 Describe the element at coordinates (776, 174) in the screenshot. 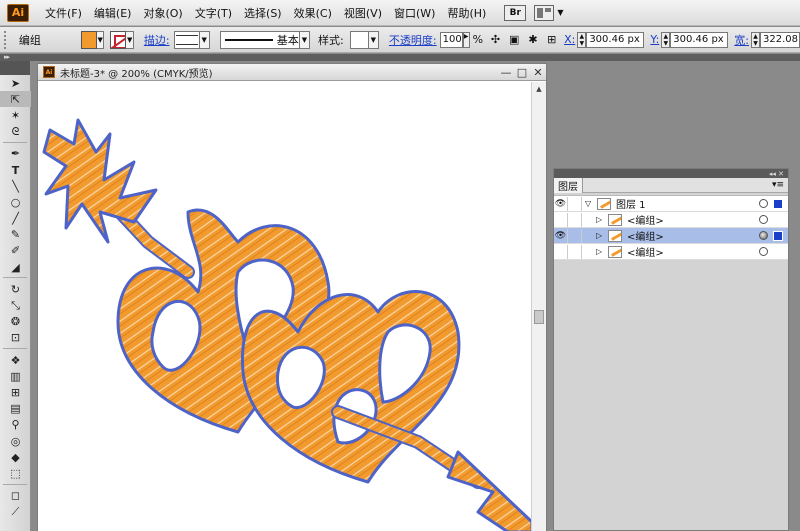

I see `panel-close-icon: ◂◂ ✕` at that location.